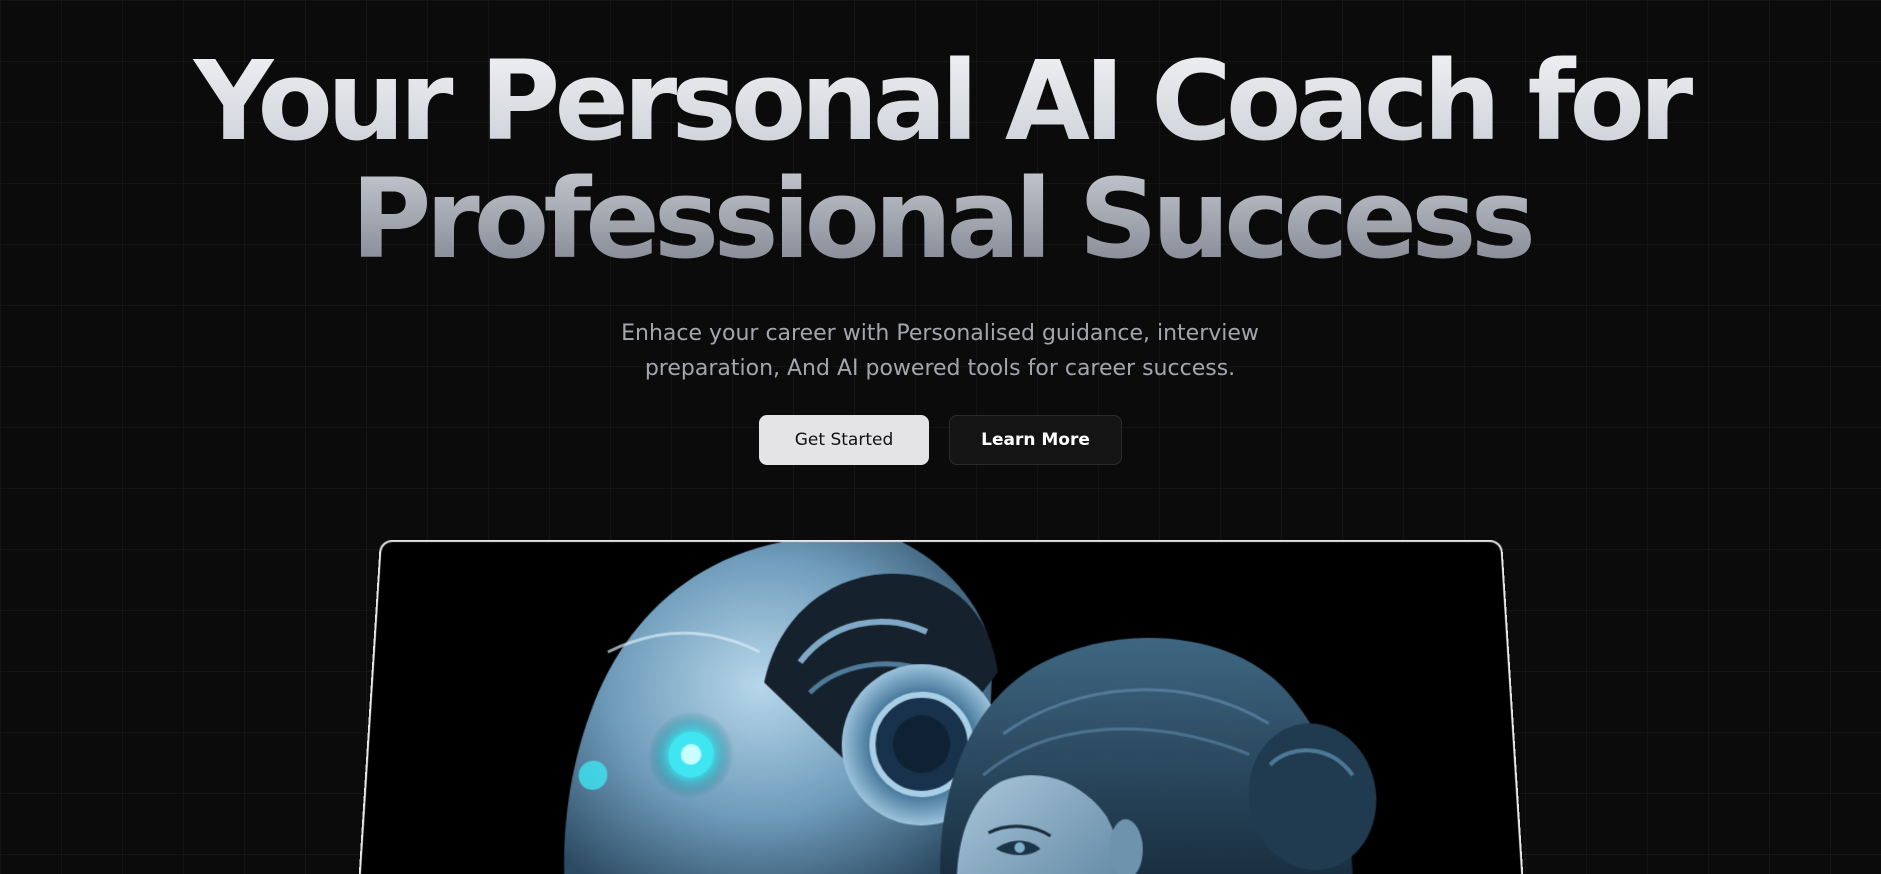 The width and height of the screenshot is (1881, 874). Describe the element at coordinates (844, 440) in the screenshot. I see `get-started-button: Get Started` at that location.